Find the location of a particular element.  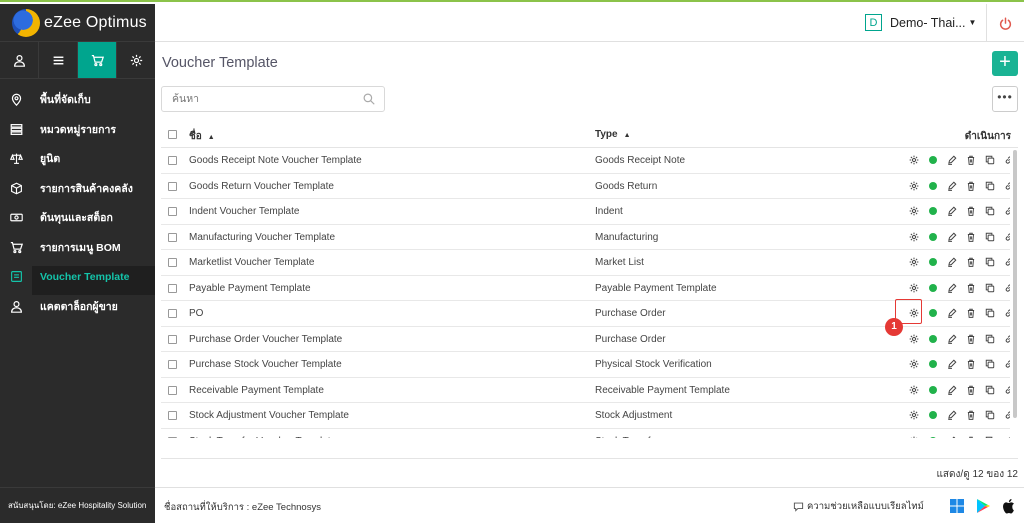

template-name: Marketlist Voucher Template is located at coordinates (251, 262).